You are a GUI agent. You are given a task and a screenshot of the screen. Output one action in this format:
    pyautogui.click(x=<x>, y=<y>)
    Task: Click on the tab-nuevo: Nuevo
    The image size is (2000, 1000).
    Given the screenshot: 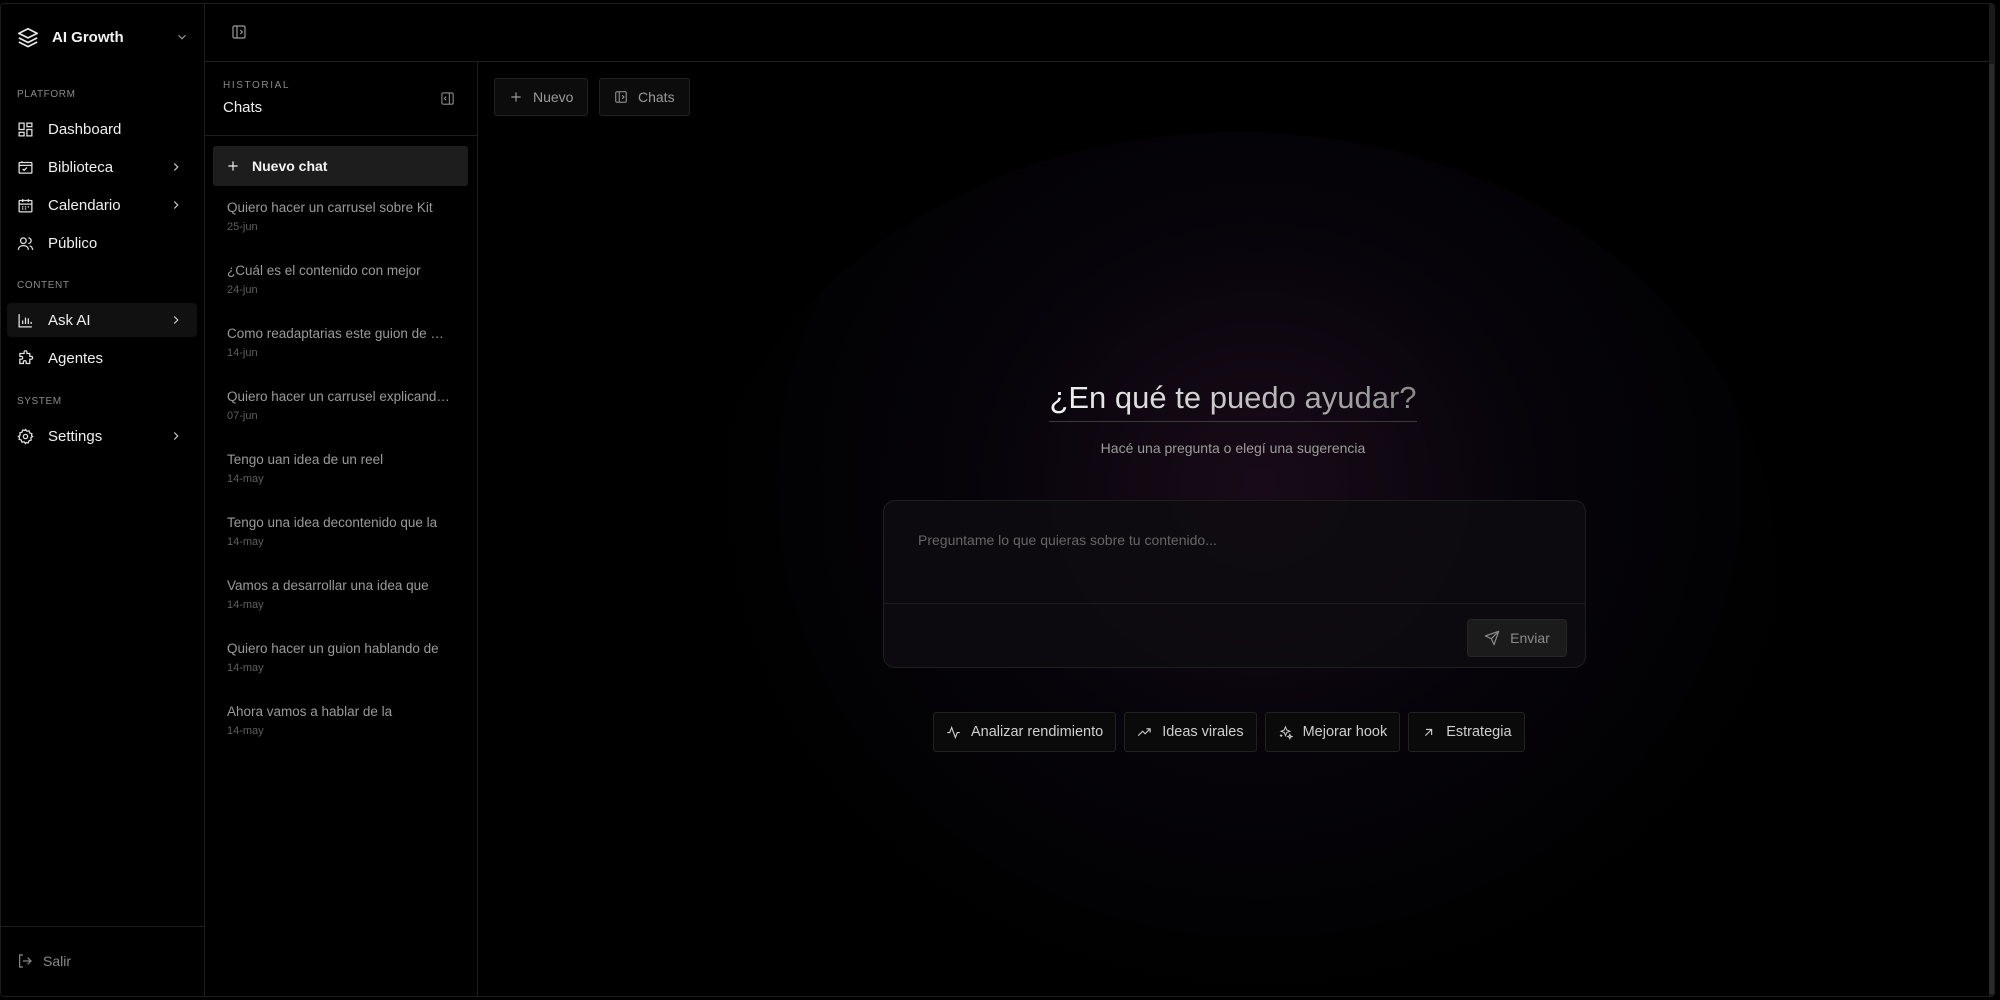 What is the action you would take?
    pyautogui.click(x=541, y=97)
    